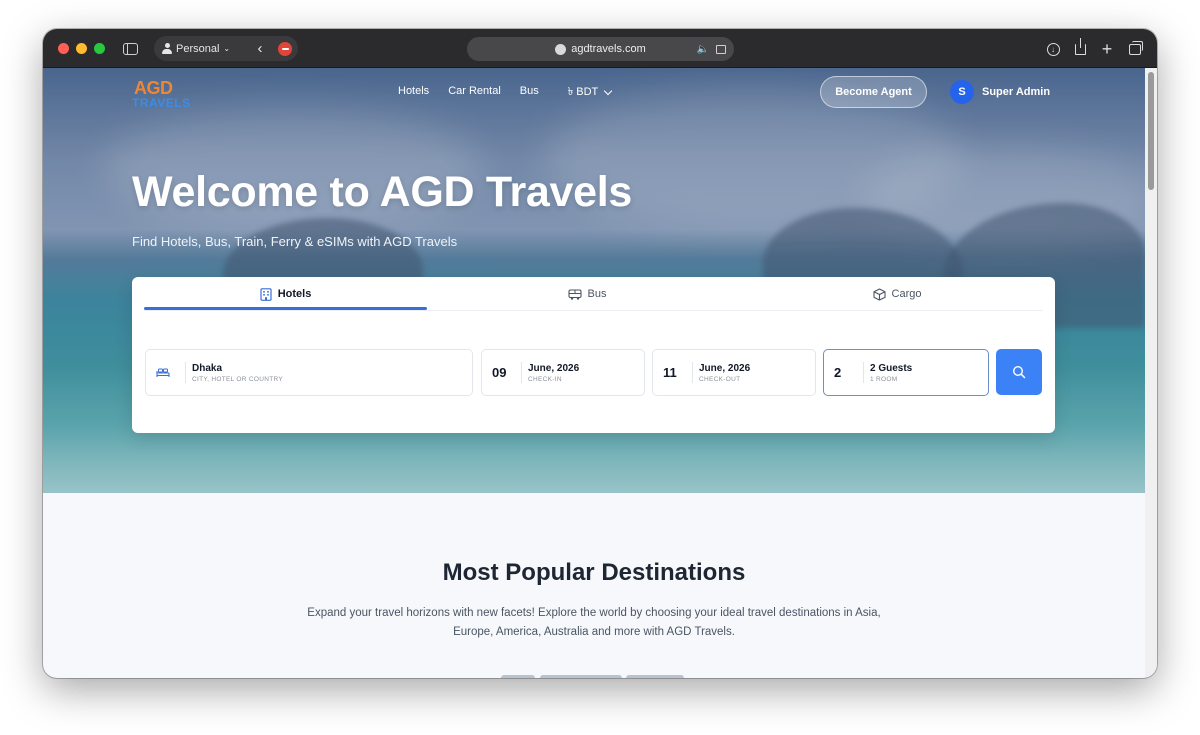 This screenshot has height=735, width=1200. What do you see at coordinates (608, 90) in the screenshot?
I see `chevron-down-icon` at bounding box center [608, 90].